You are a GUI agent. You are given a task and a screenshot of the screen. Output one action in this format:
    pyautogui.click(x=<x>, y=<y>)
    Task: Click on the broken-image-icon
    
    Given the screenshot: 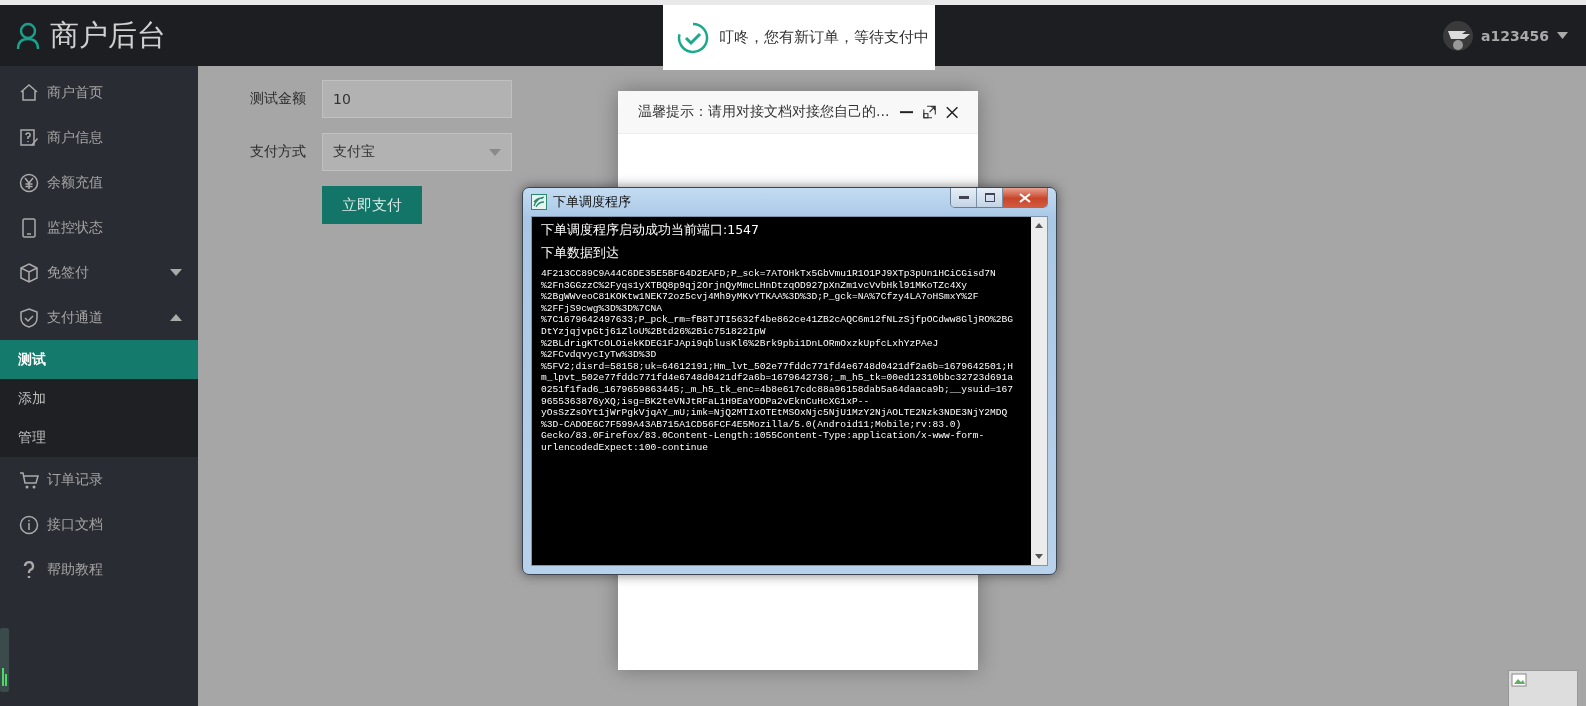 What is the action you would take?
    pyautogui.click(x=1543, y=688)
    